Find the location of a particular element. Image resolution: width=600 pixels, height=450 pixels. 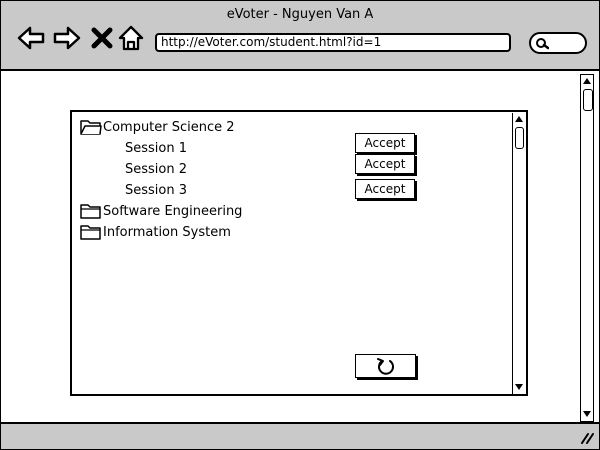

tree-item-computer-science-2: Computer Science 2 is located at coordinates (169, 128).